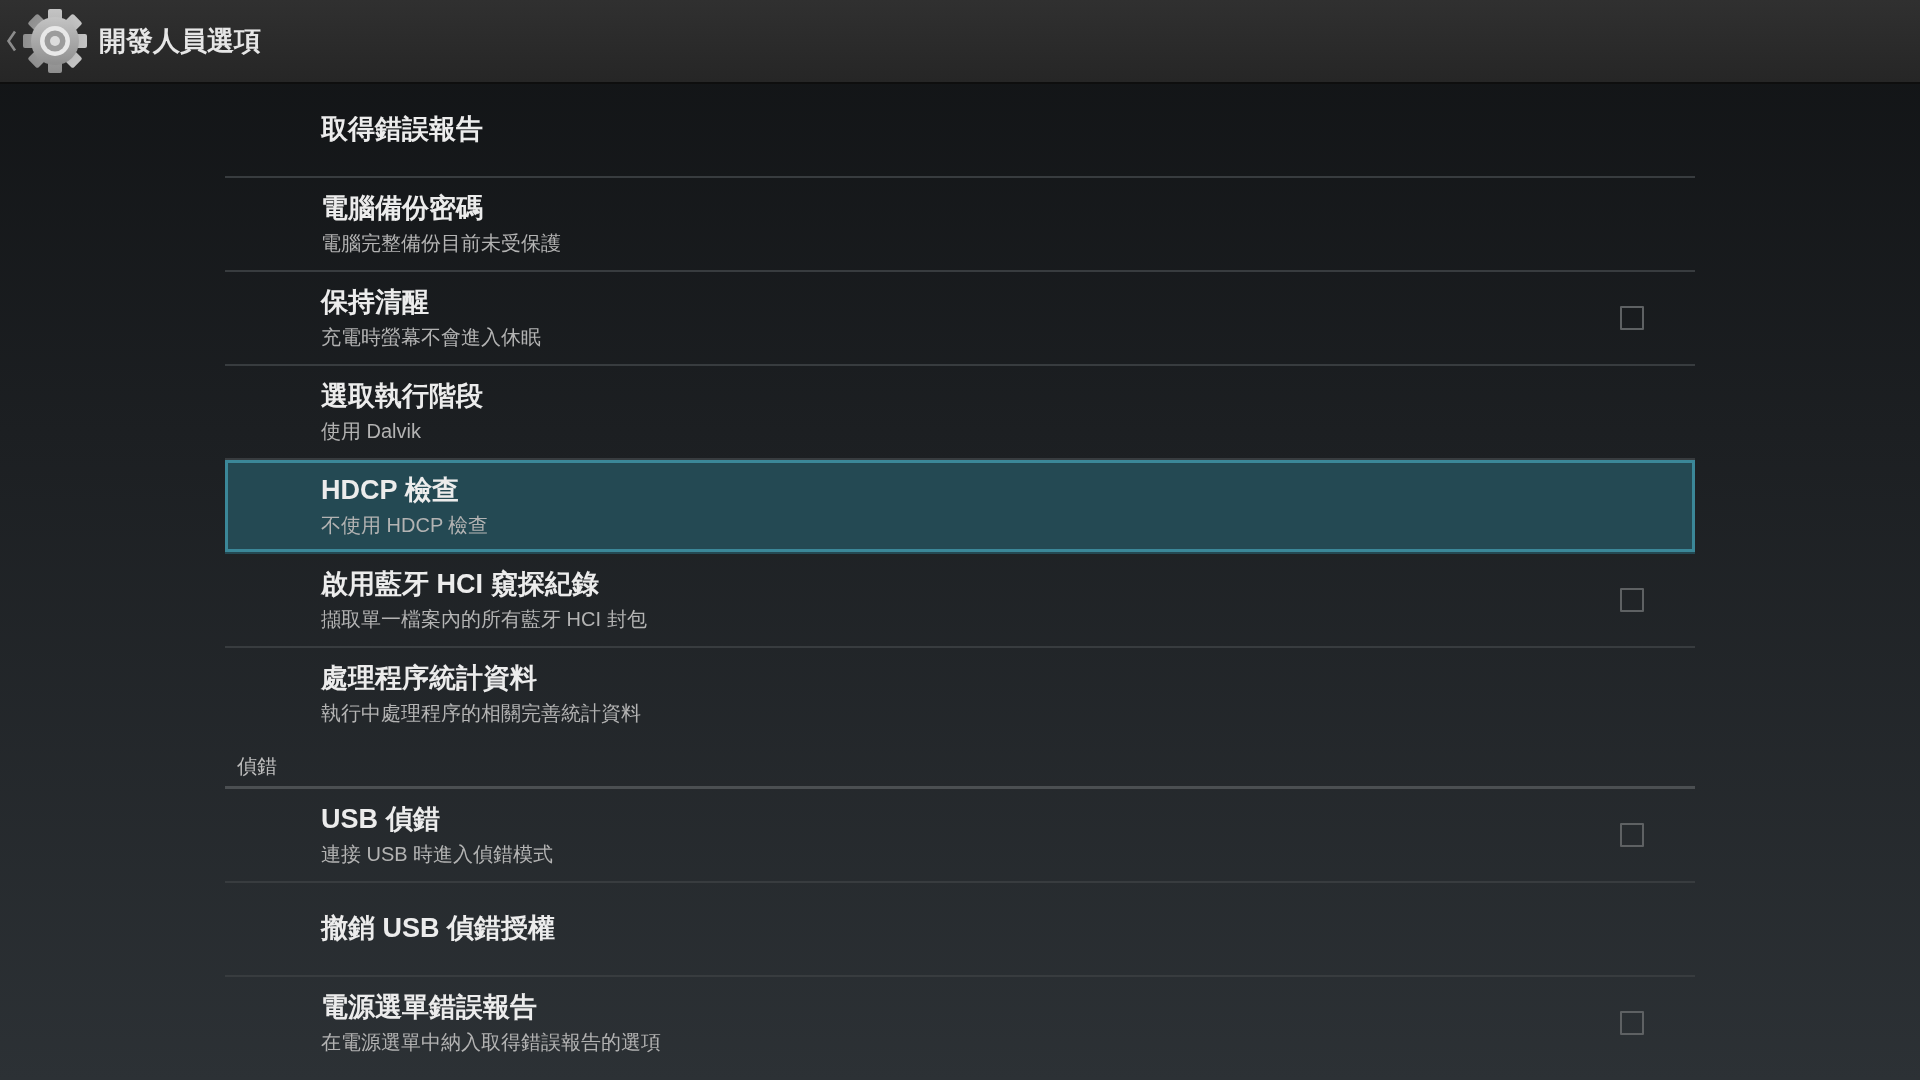 This screenshot has width=1920, height=1080. What do you see at coordinates (960, 836) in the screenshot?
I see `settings-row: USB 偵錯 連接 USB 時進入偵錯模式` at bounding box center [960, 836].